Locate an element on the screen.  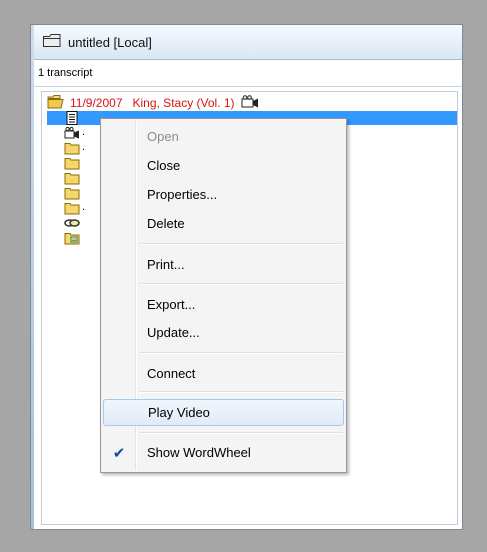
tree-root-node: 11/9/2007 King, Stacy (Vol. 1) is located at coordinates (153, 103).